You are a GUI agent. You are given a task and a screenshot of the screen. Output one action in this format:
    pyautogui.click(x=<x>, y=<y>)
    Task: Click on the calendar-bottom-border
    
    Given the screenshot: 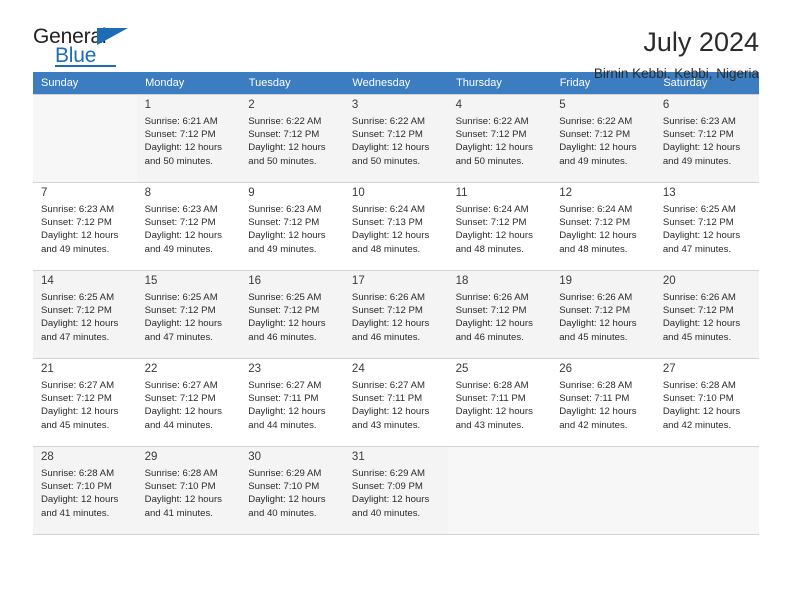 What is the action you would take?
    pyautogui.click(x=396, y=534)
    